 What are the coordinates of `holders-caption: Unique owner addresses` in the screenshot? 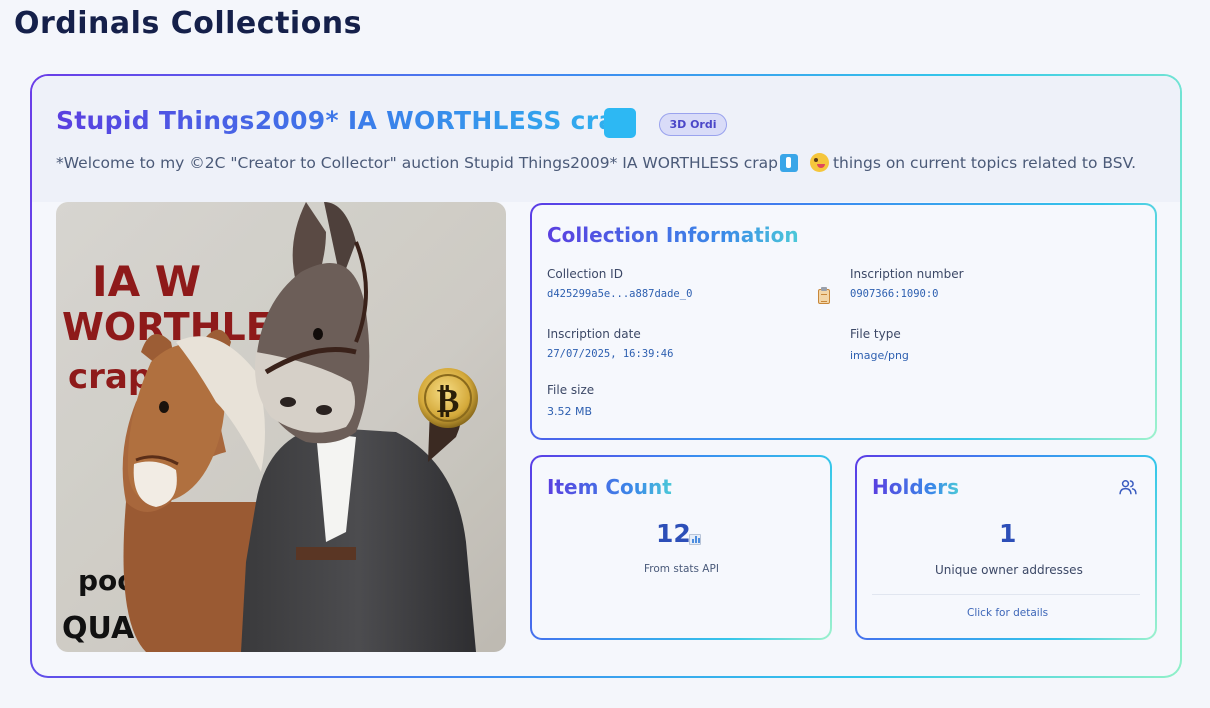 It's located at (1009, 570).